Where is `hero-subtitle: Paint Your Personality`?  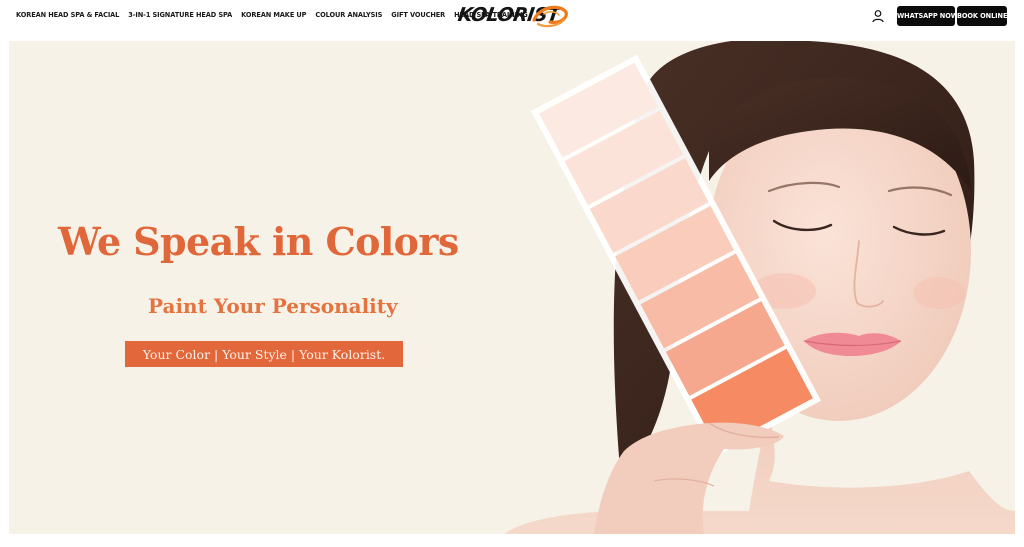 hero-subtitle: Paint Your Personality is located at coordinates (273, 306).